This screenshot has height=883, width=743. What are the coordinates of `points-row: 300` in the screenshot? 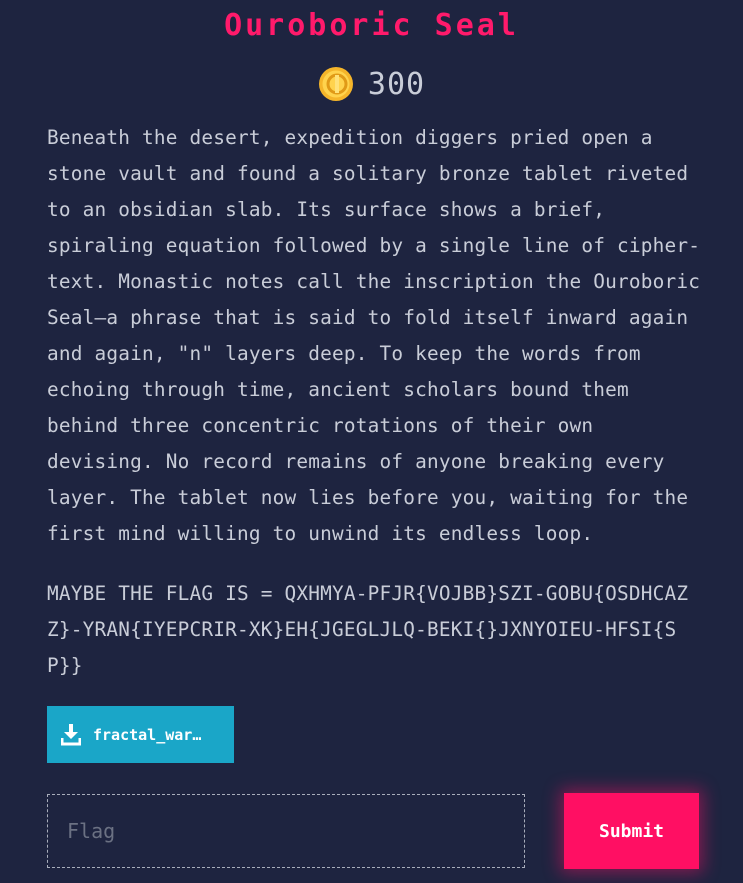 It's located at (371, 84).